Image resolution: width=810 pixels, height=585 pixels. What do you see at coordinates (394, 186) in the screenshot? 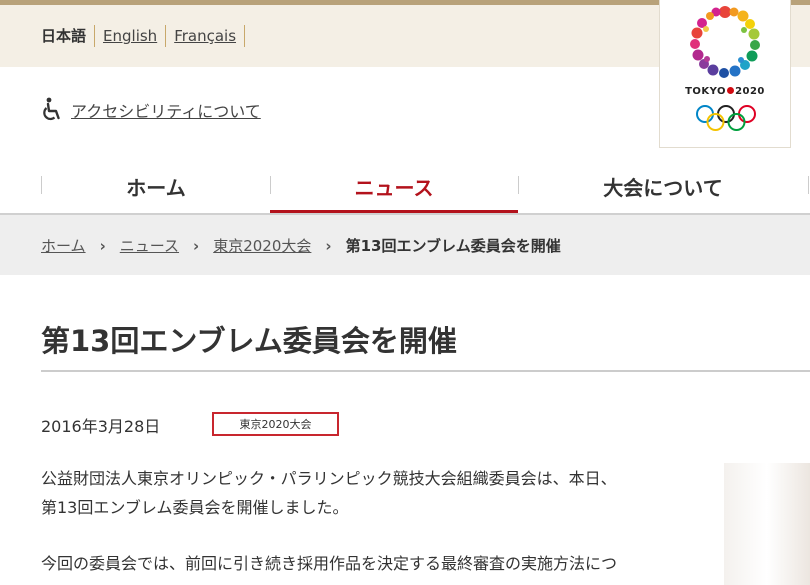
I see `nav-item-news: ニュース` at bounding box center [394, 186].